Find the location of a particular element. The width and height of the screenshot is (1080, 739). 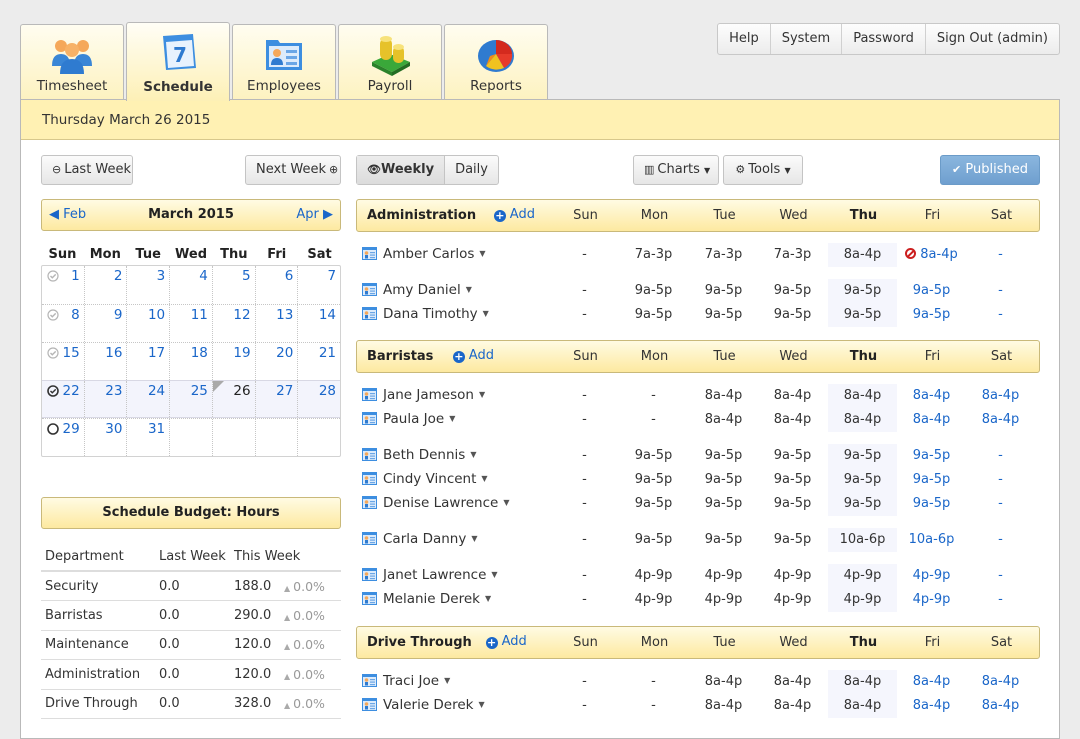

tab-reports: Reports is located at coordinates (496, 62).